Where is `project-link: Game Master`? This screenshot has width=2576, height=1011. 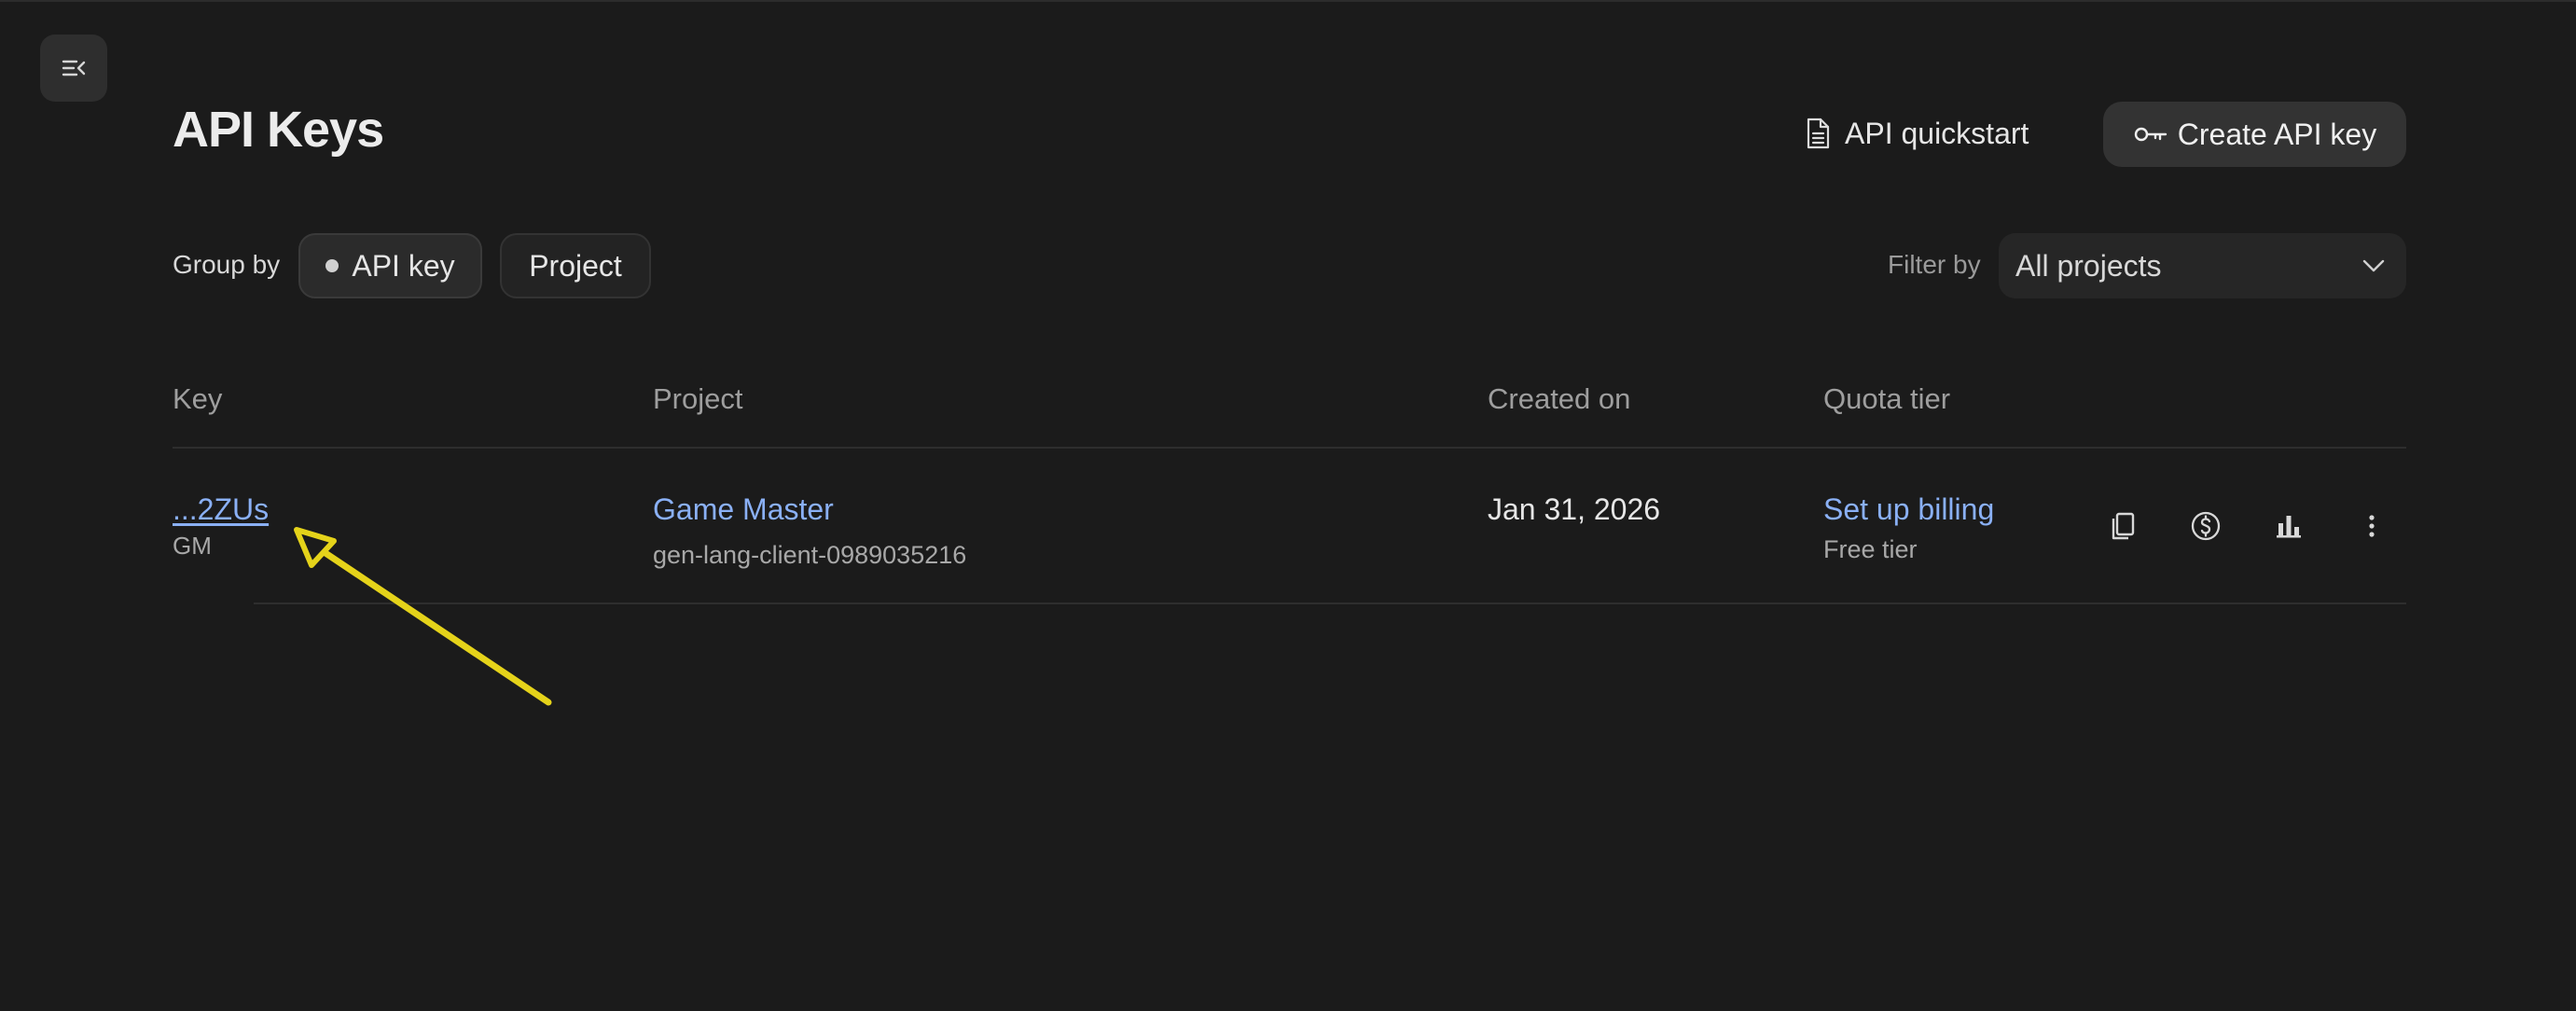
project-link: Game Master is located at coordinates (743, 509).